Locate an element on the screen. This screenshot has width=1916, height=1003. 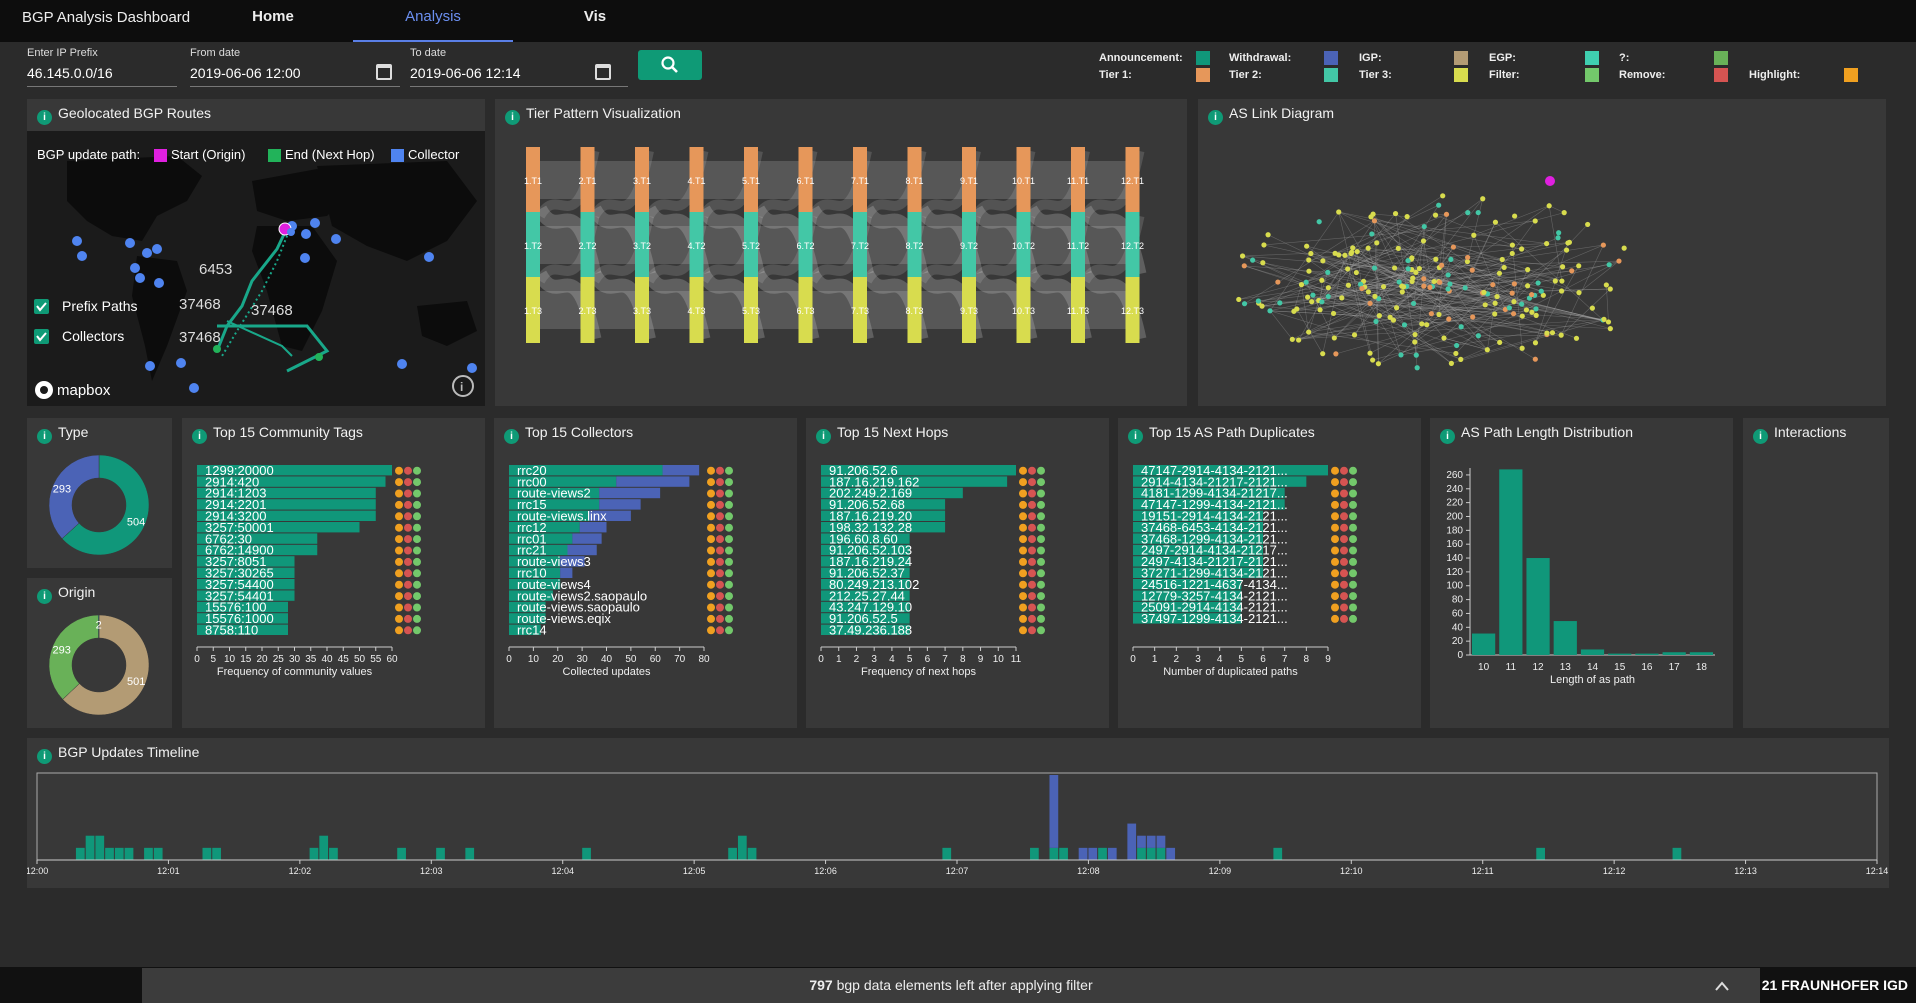
next-hop-marker is located at coordinates (319, 357).